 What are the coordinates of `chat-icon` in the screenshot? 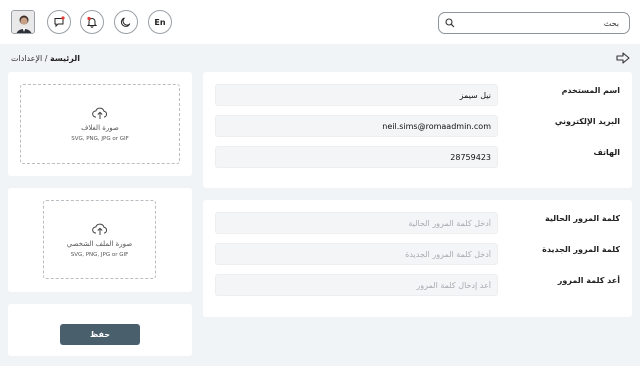 It's located at (59, 22).